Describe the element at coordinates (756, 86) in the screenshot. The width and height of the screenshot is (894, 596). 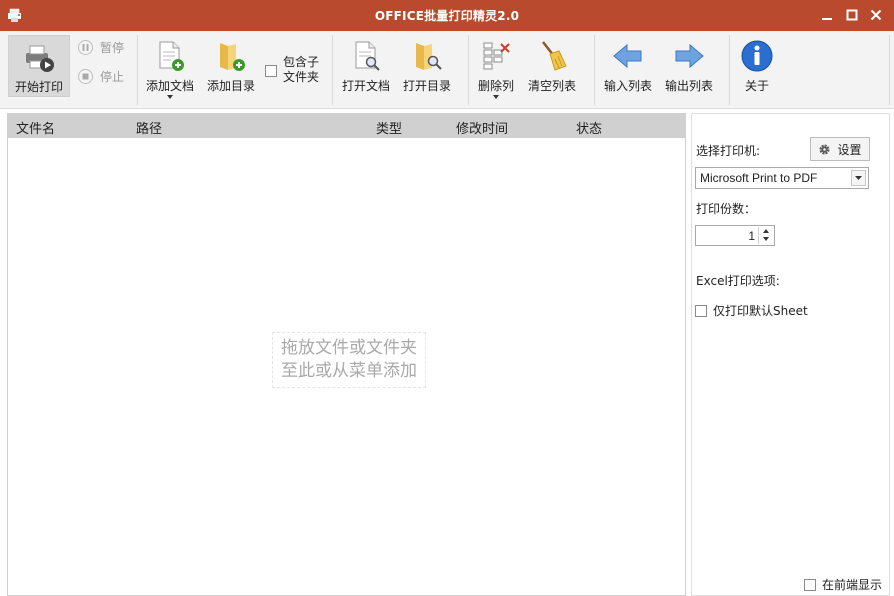
I see `about-label: 关于` at that location.